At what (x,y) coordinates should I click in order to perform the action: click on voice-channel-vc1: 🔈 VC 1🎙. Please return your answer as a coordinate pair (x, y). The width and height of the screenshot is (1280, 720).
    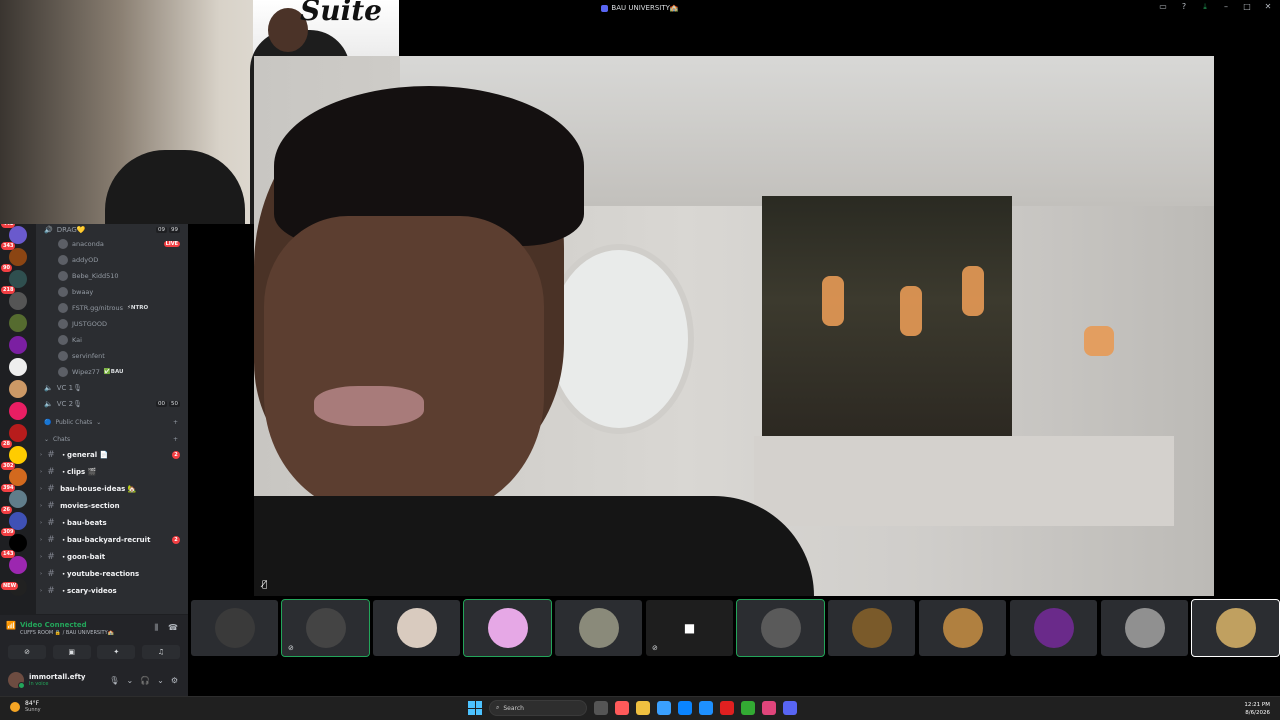
    Looking at the image, I should click on (112, 388).